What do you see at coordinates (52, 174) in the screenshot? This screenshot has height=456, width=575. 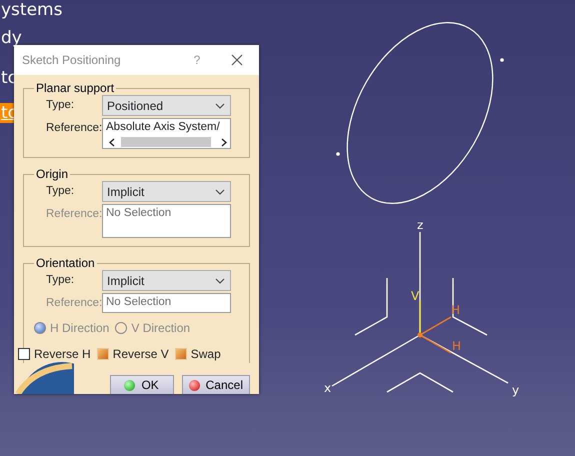 I see `group-title: Origin` at bounding box center [52, 174].